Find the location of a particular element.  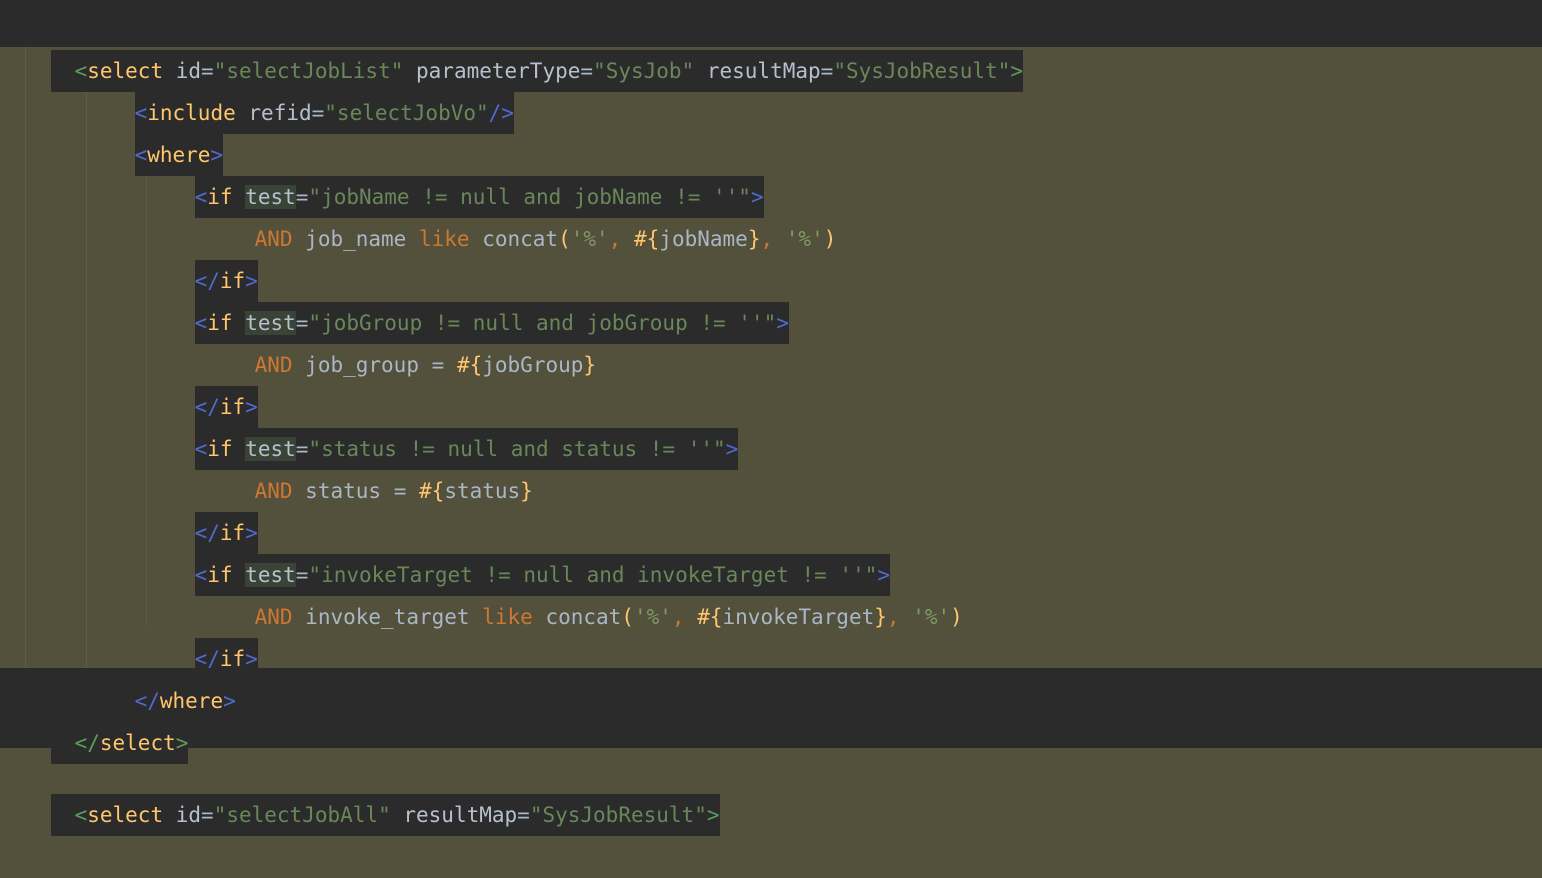

code-line: AND job_group = #{jobGroup} is located at coordinates (771, 339).